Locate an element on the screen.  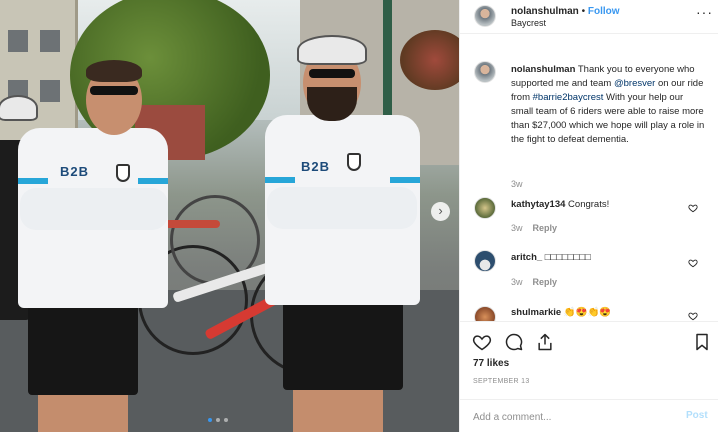
author-line: nolanshulman • Follow is located at coordinates (565, 11).